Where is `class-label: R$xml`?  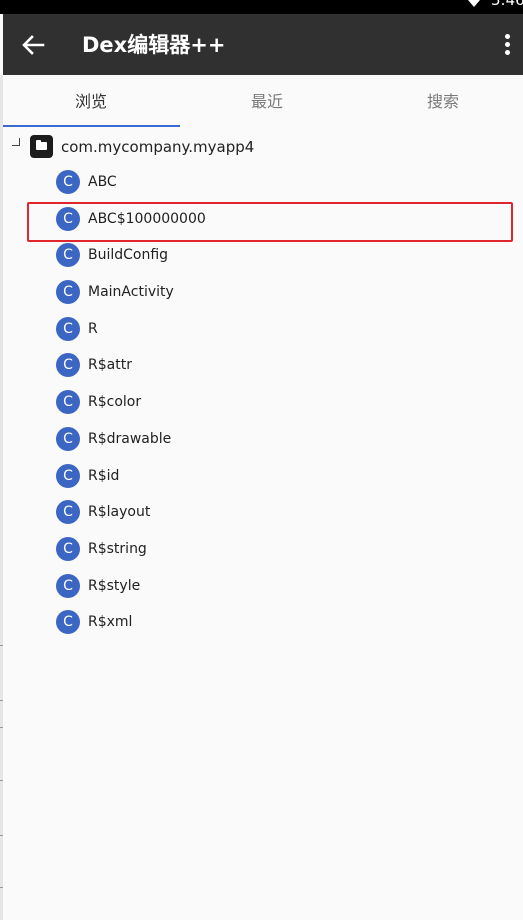 class-label: R$xml is located at coordinates (110, 622).